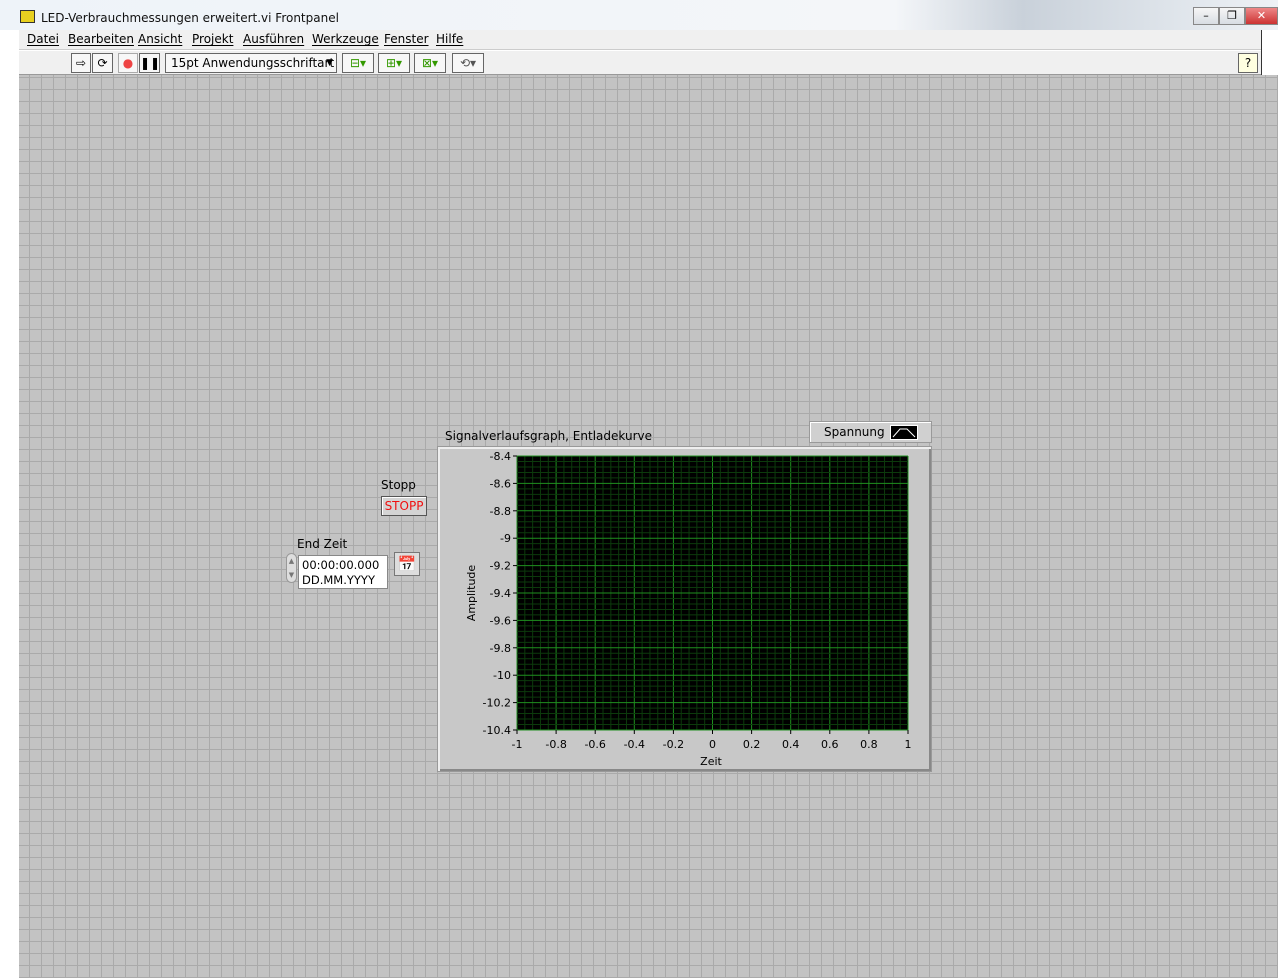 The image size is (1278, 978). What do you see at coordinates (345, 39) in the screenshot?
I see `menu-werkzeuge: Werkzeuge` at bounding box center [345, 39].